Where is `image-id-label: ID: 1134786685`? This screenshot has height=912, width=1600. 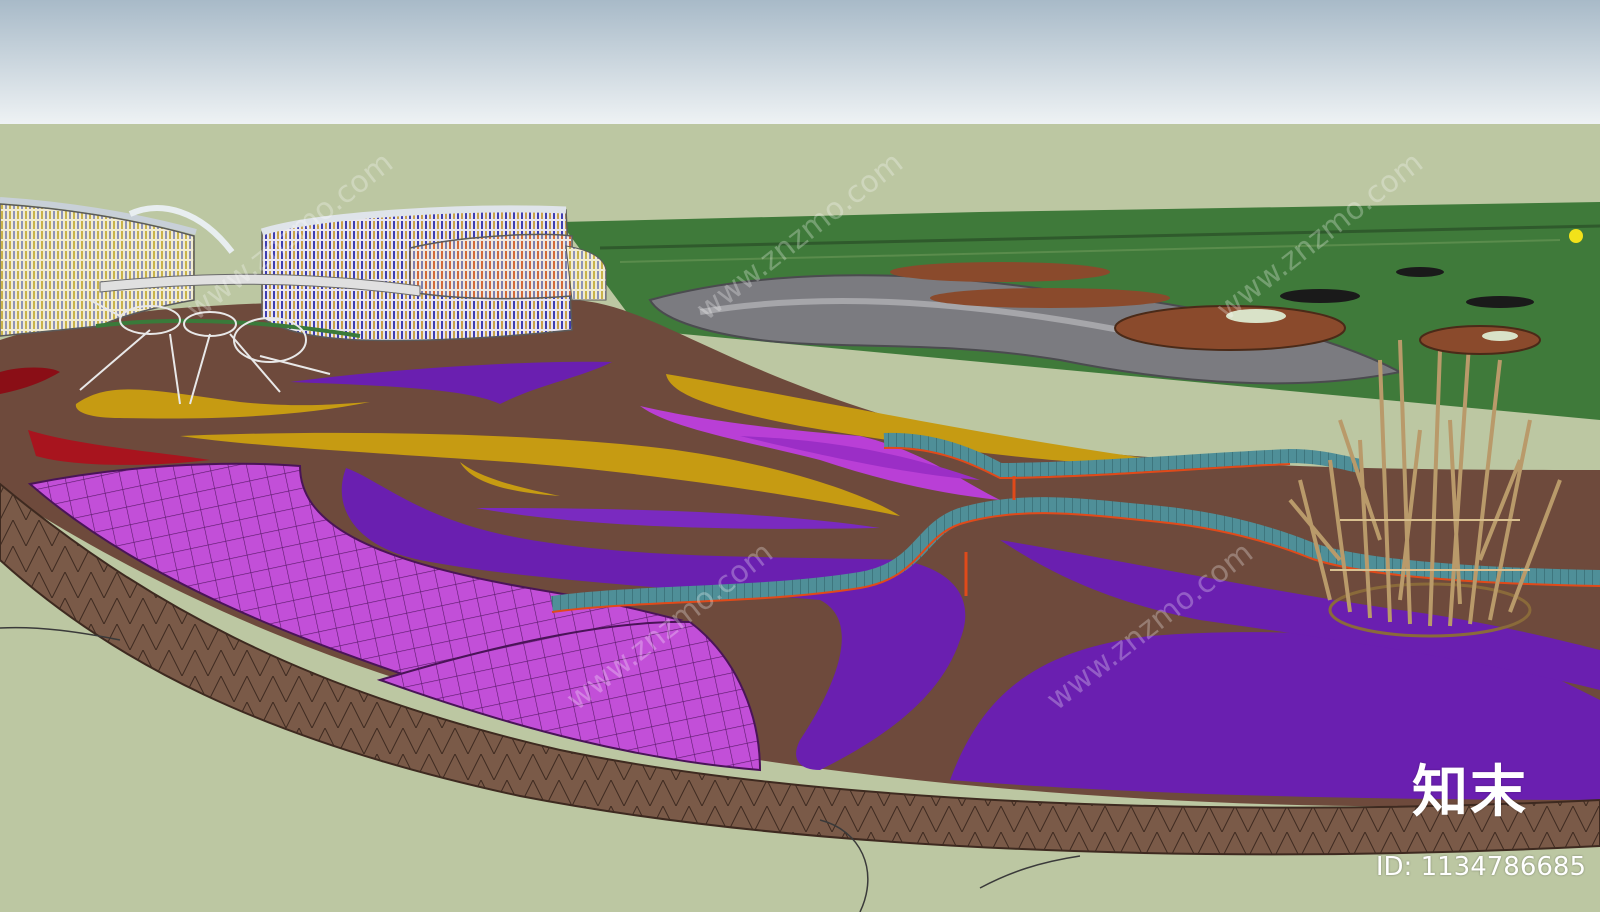
image-id-label: ID: 1134786685 is located at coordinates (1480, 867).